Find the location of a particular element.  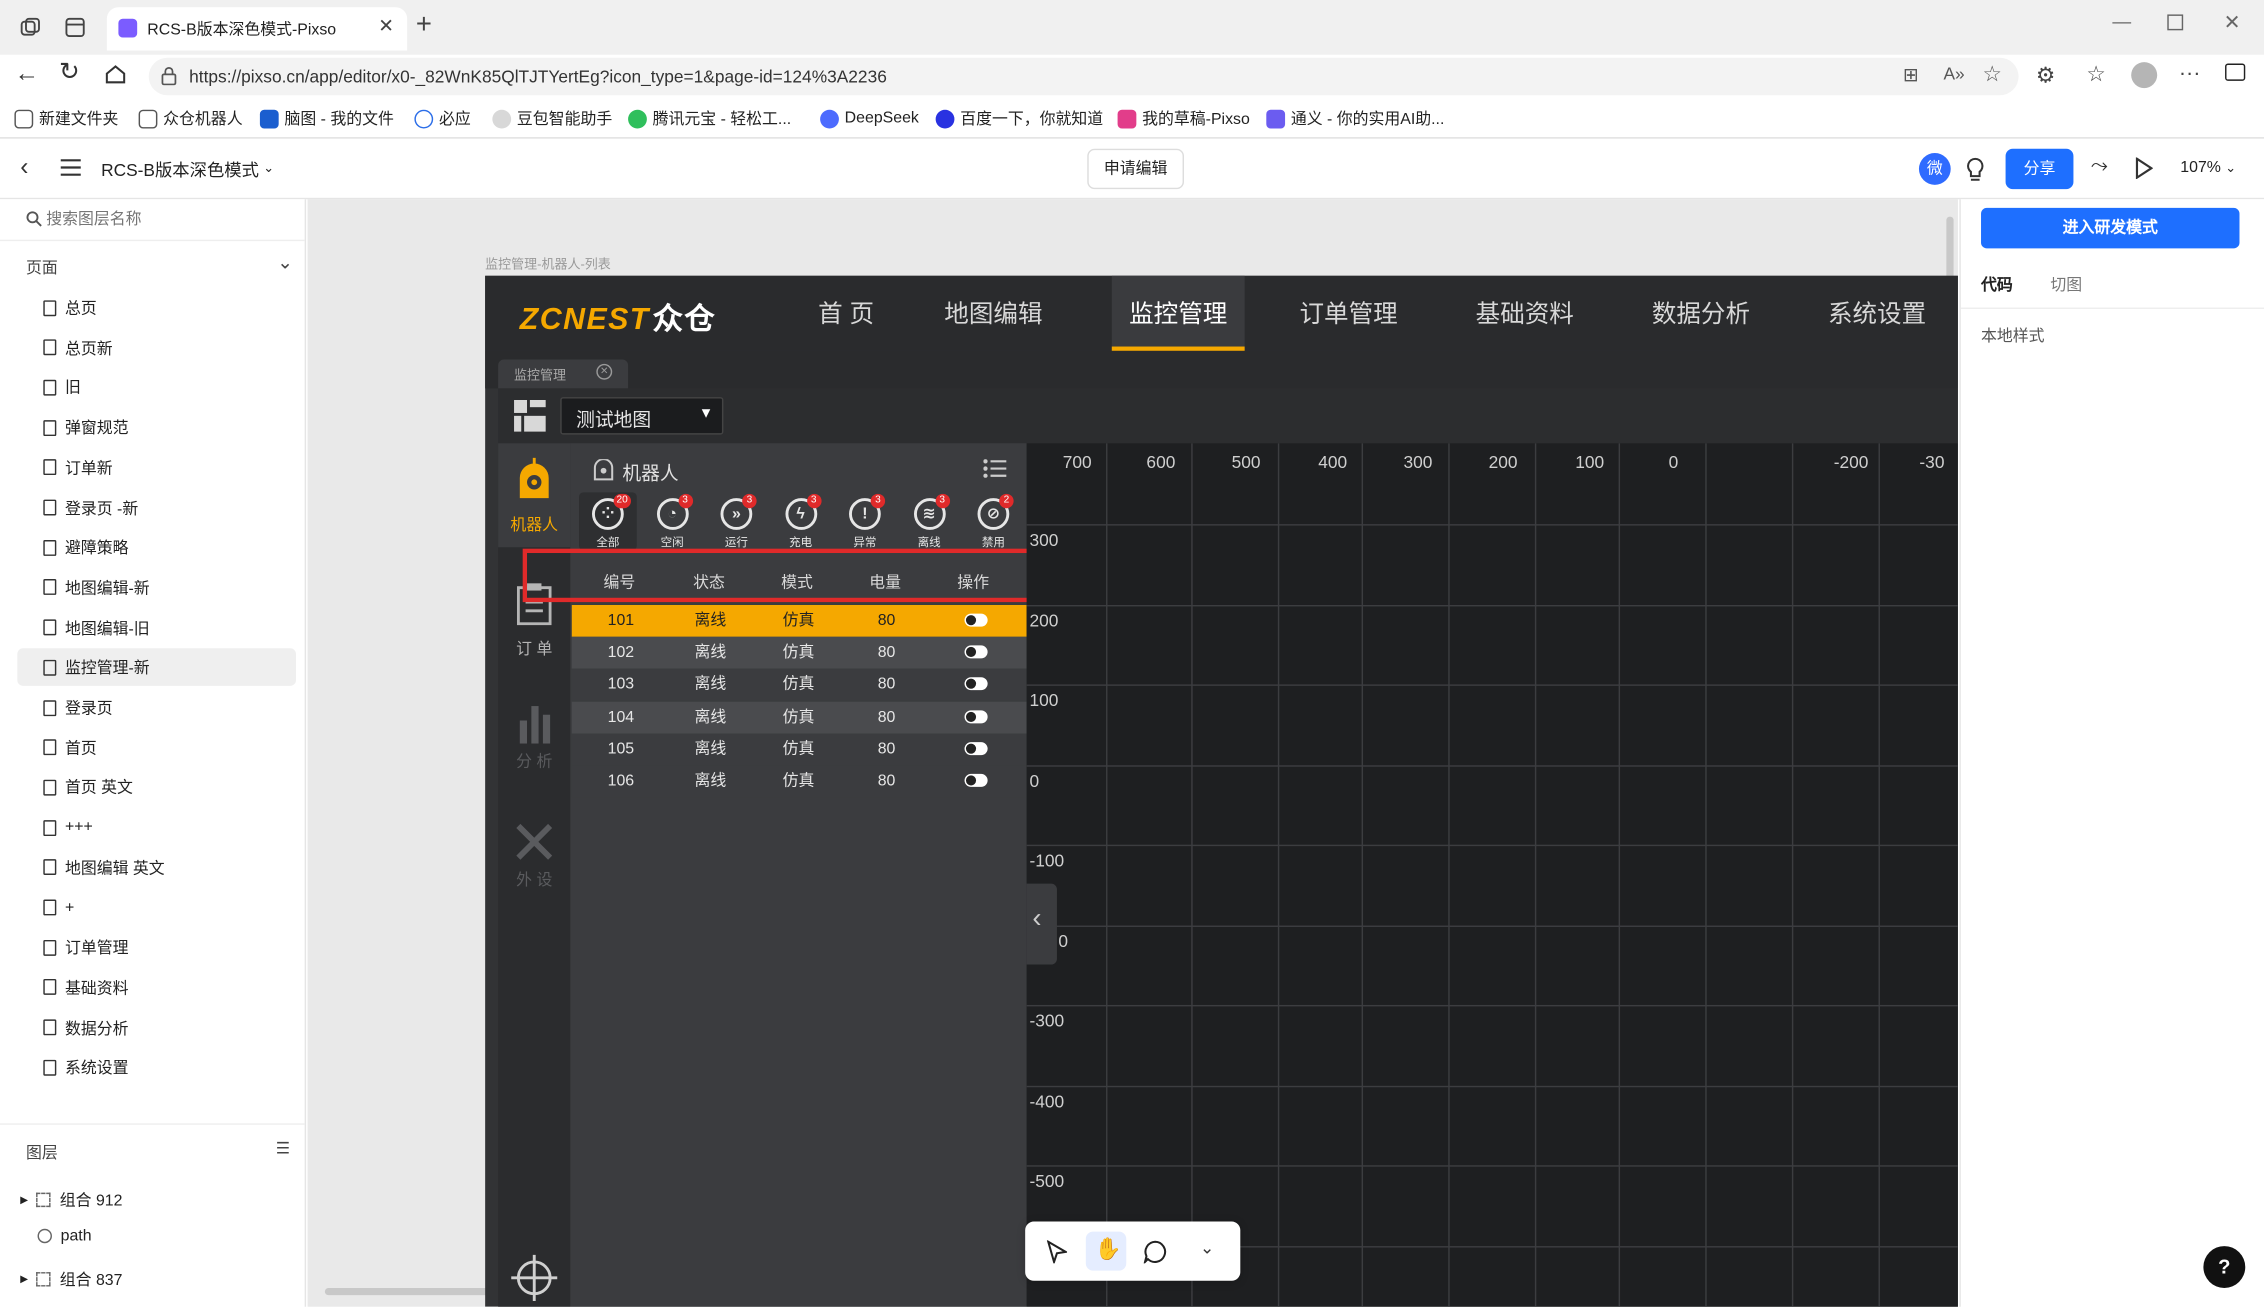

table-row: 105 离线 仿真 80 is located at coordinates (799, 749).